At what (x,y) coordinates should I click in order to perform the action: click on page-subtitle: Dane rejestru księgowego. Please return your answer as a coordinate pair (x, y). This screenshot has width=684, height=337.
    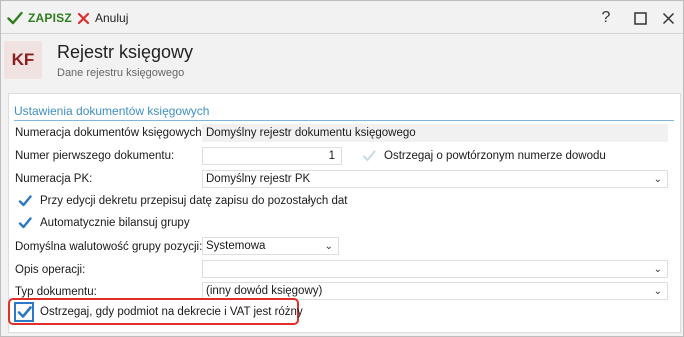
    Looking at the image, I should click on (121, 73).